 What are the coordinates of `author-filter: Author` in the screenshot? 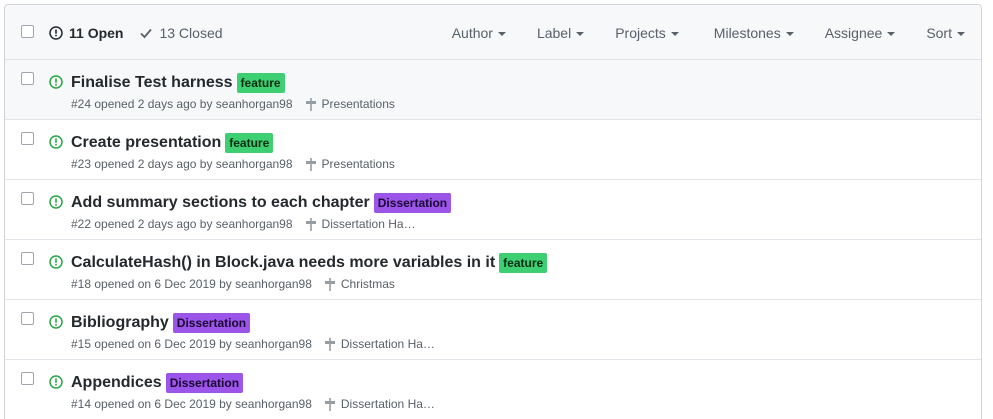 It's located at (479, 33).